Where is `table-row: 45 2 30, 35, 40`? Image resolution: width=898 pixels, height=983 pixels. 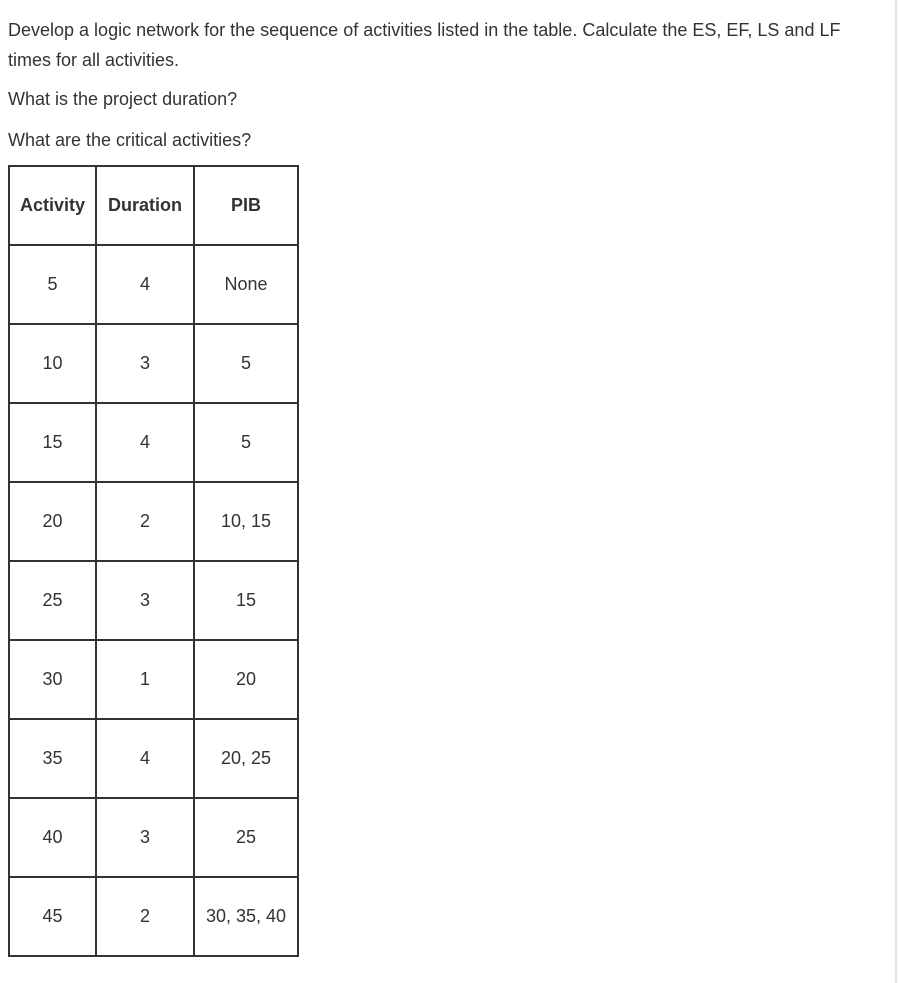 table-row: 45 2 30, 35, 40 is located at coordinates (153, 916).